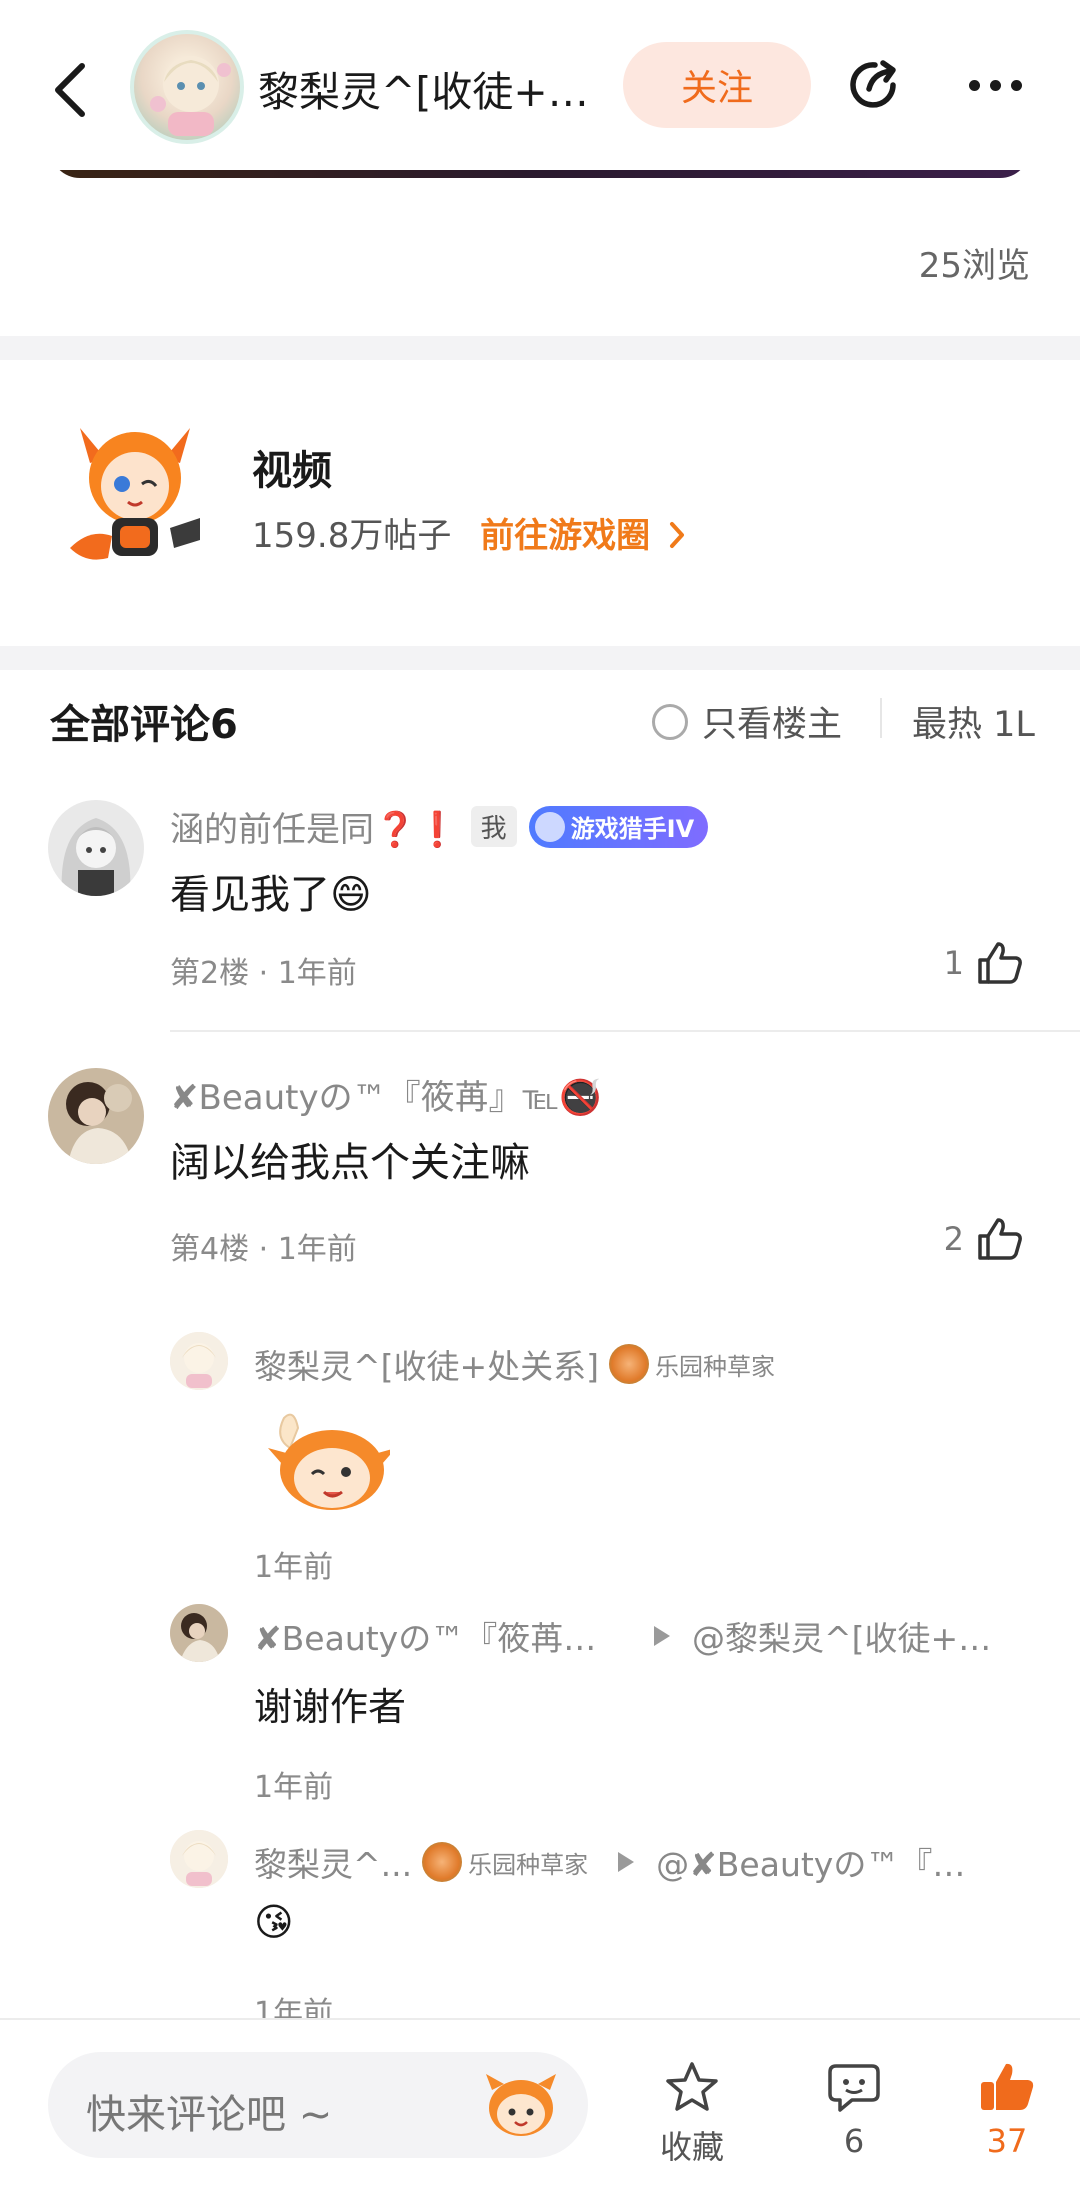 This screenshot has width=1080, height=2190. Describe the element at coordinates (314, 826) in the screenshot. I see `commenter-name: 涵的前任是同❓❗` at that location.